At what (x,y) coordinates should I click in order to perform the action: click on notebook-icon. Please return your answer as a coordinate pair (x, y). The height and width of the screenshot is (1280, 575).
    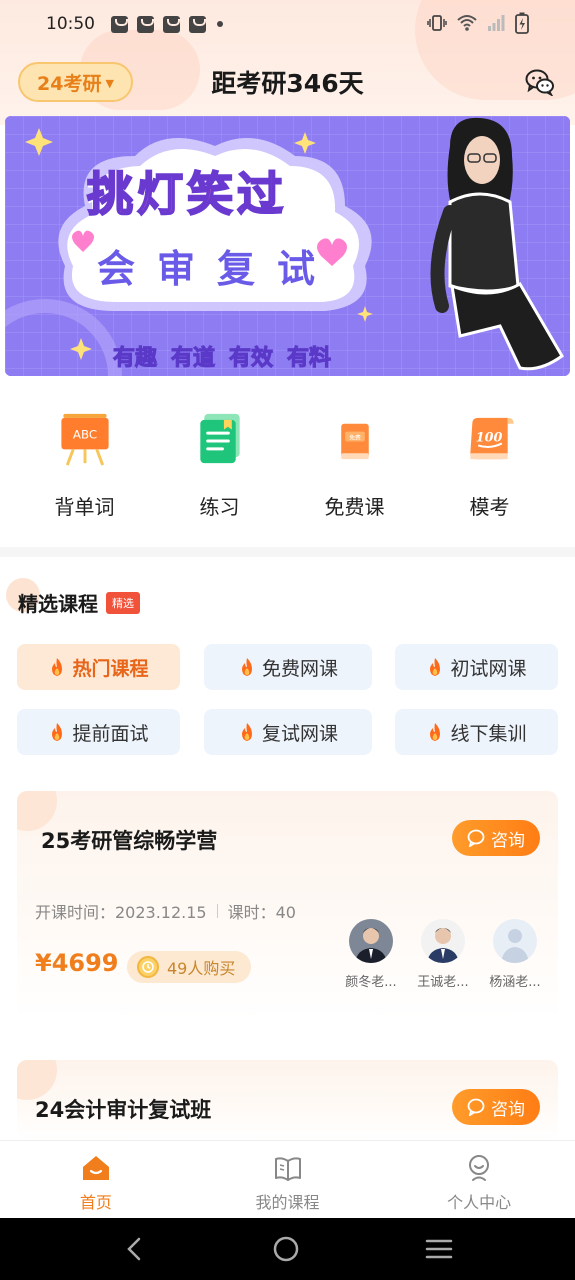
    Looking at the image, I should click on (219, 438).